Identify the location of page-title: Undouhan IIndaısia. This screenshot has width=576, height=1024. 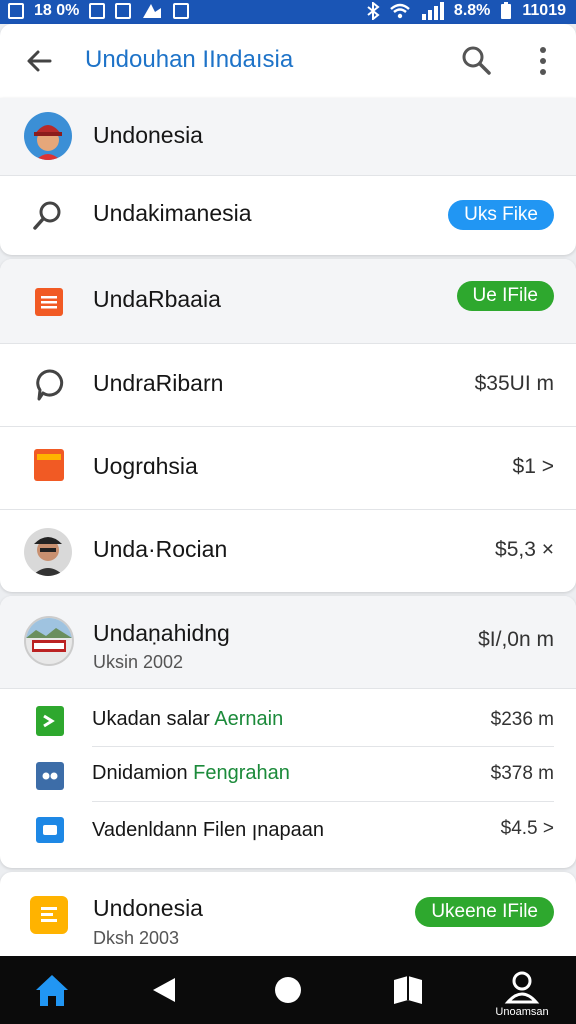
(189, 59).